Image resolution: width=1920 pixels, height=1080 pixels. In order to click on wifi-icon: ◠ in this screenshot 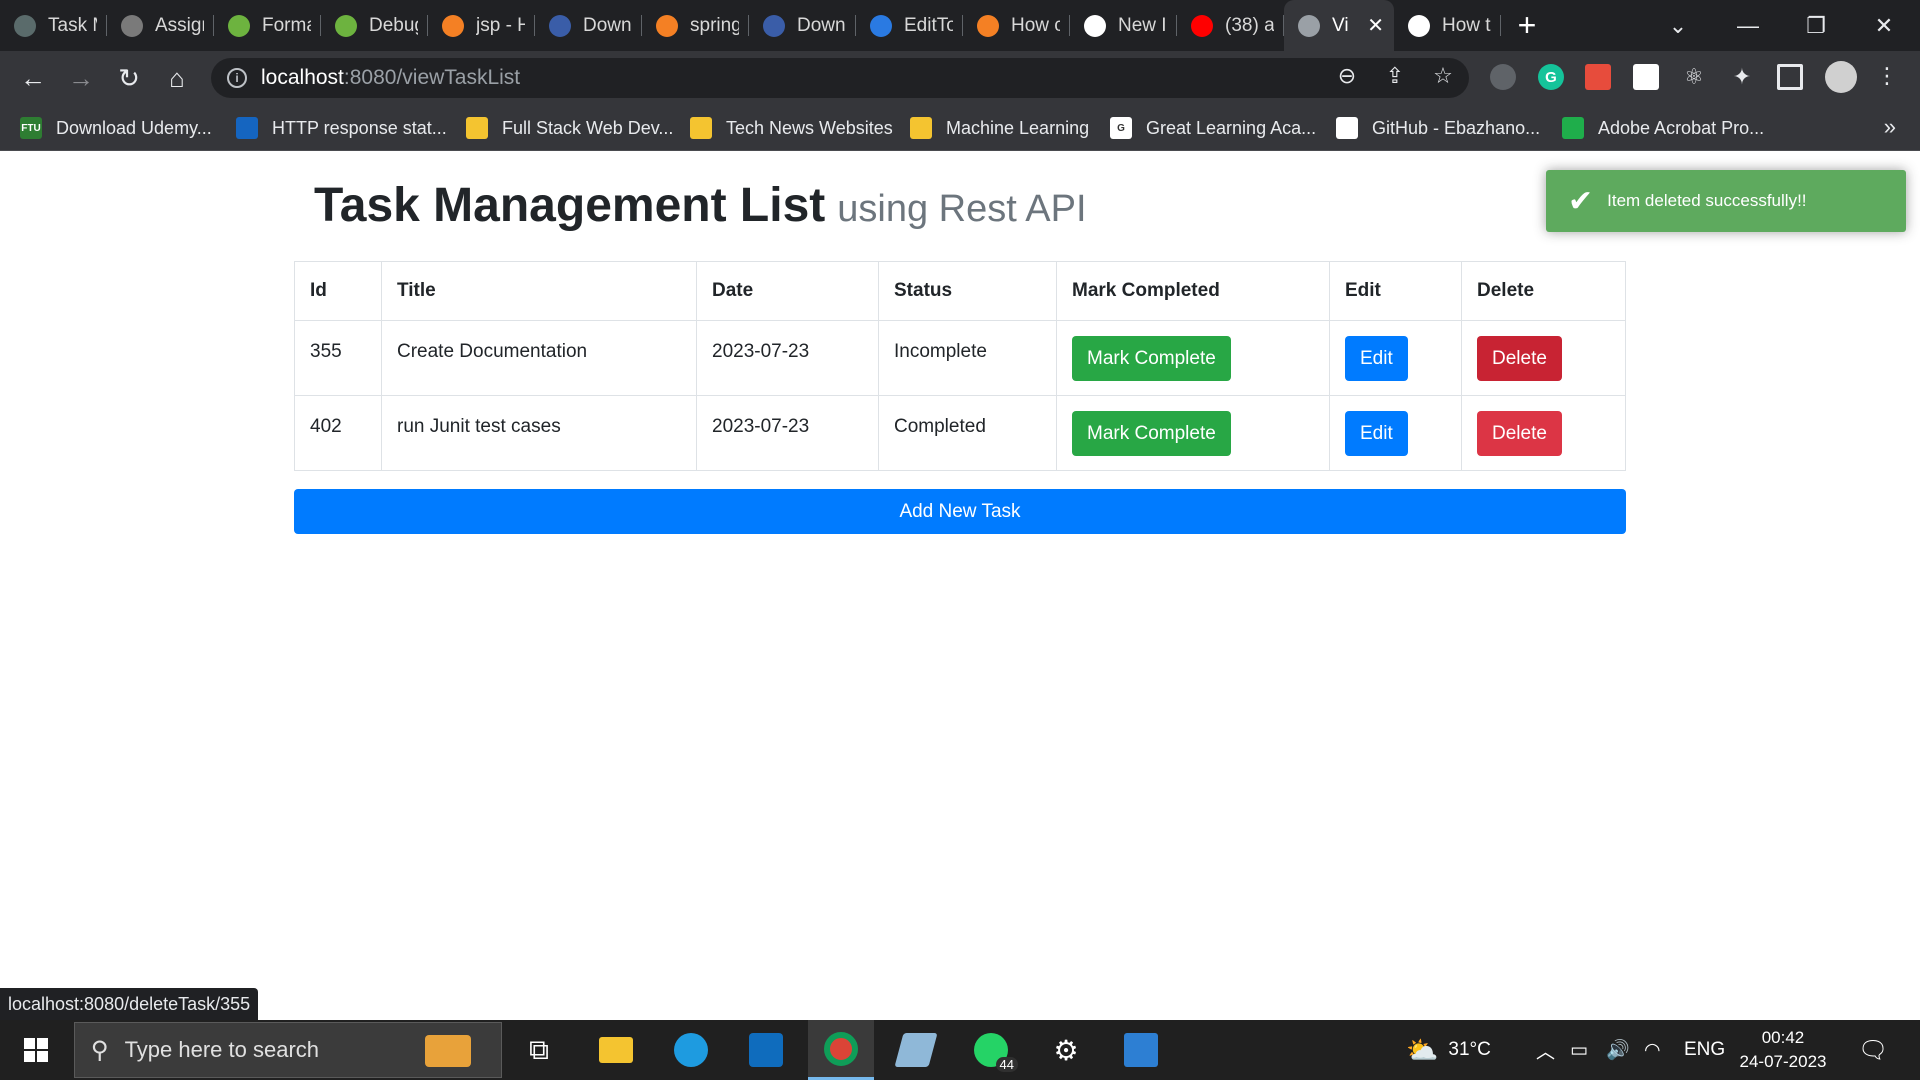, I will do `click(1652, 1050)`.